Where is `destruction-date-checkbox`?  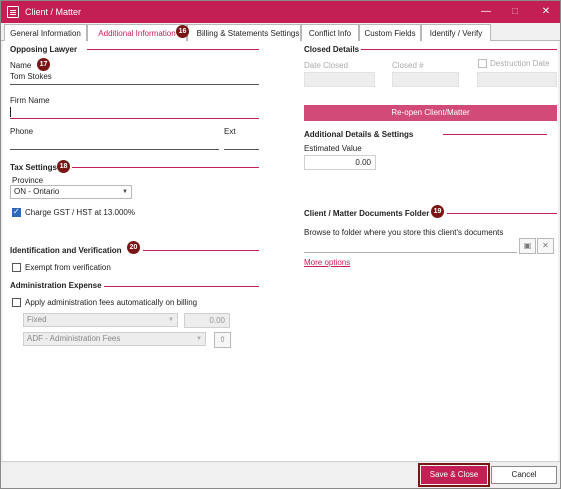
destruction-date-checkbox is located at coordinates (482, 63).